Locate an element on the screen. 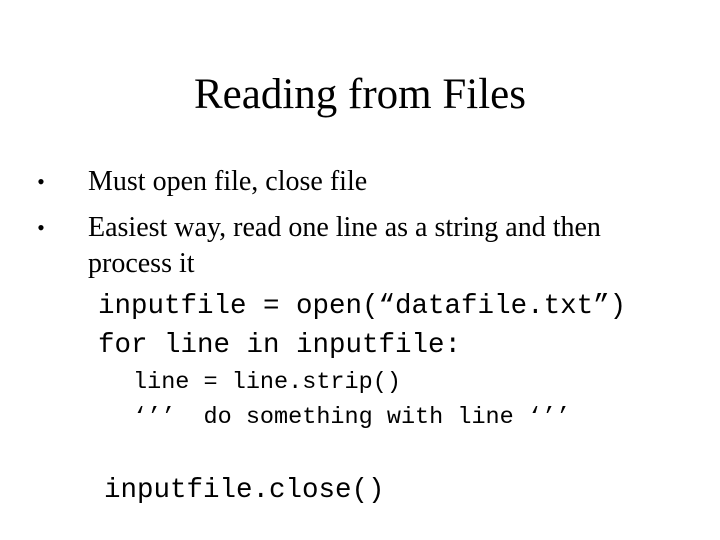  code-line-close: inputfile.close() is located at coordinates (244, 490).